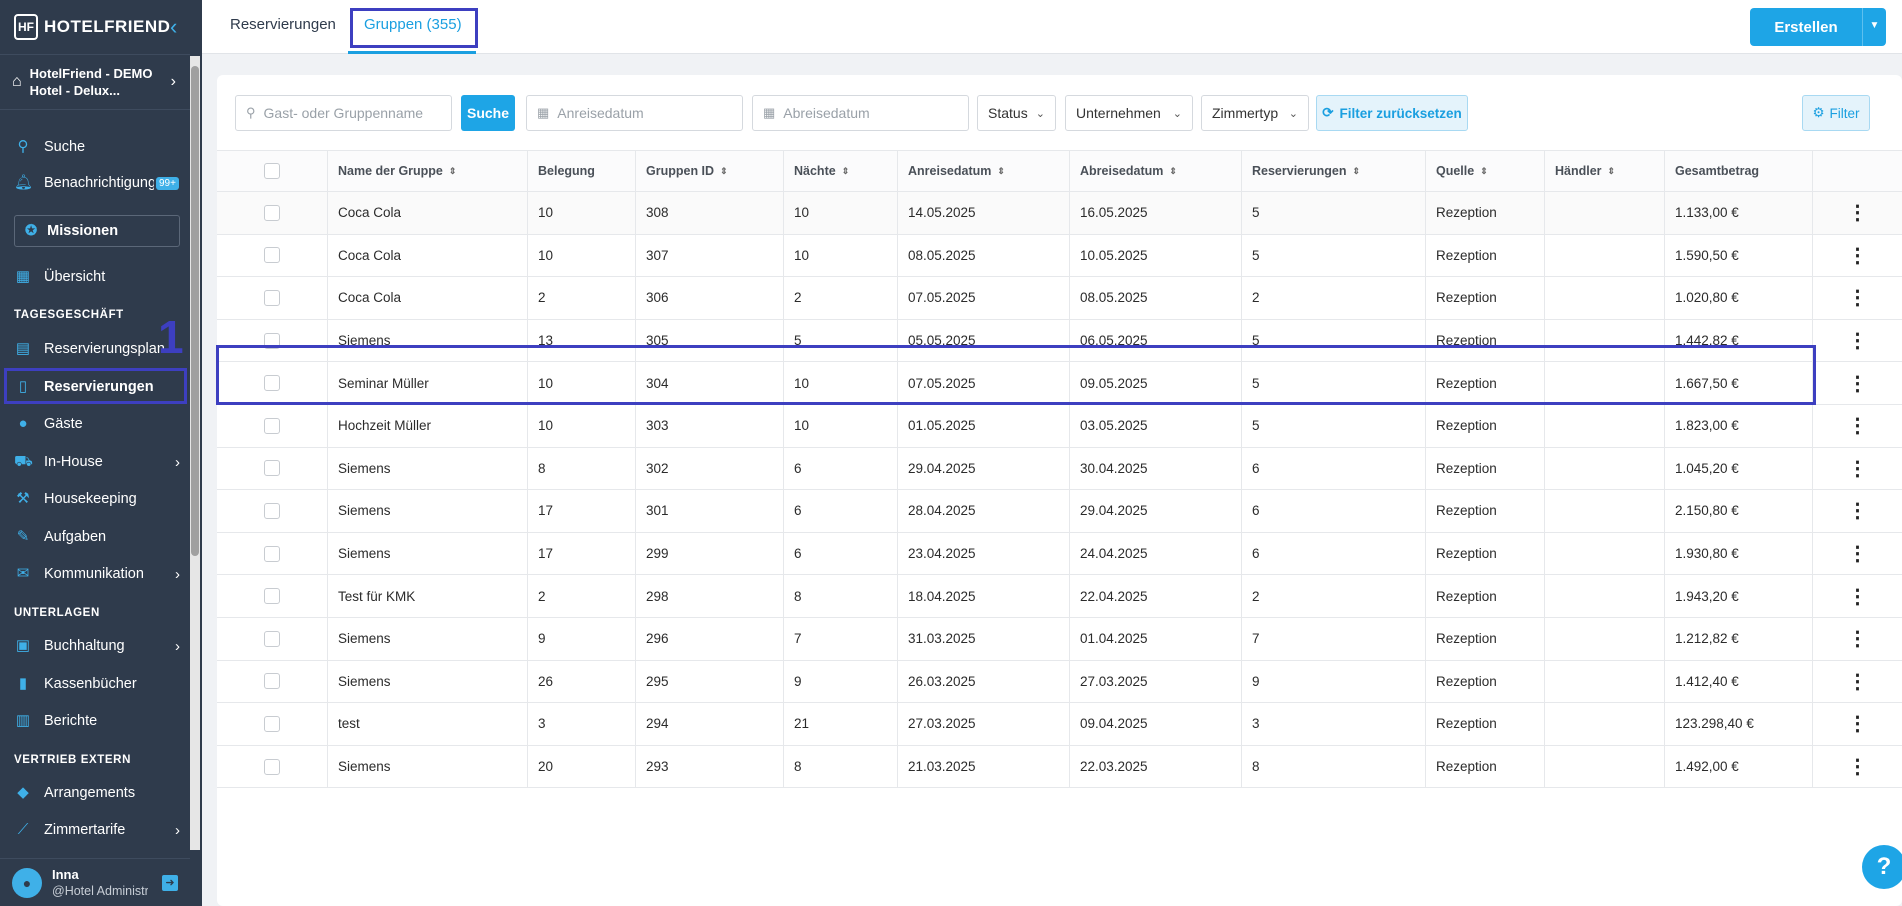  What do you see at coordinates (95, 424) in the screenshot?
I see `sidebar-item-guests: ● Gäste` at bounding box center [95, 424].